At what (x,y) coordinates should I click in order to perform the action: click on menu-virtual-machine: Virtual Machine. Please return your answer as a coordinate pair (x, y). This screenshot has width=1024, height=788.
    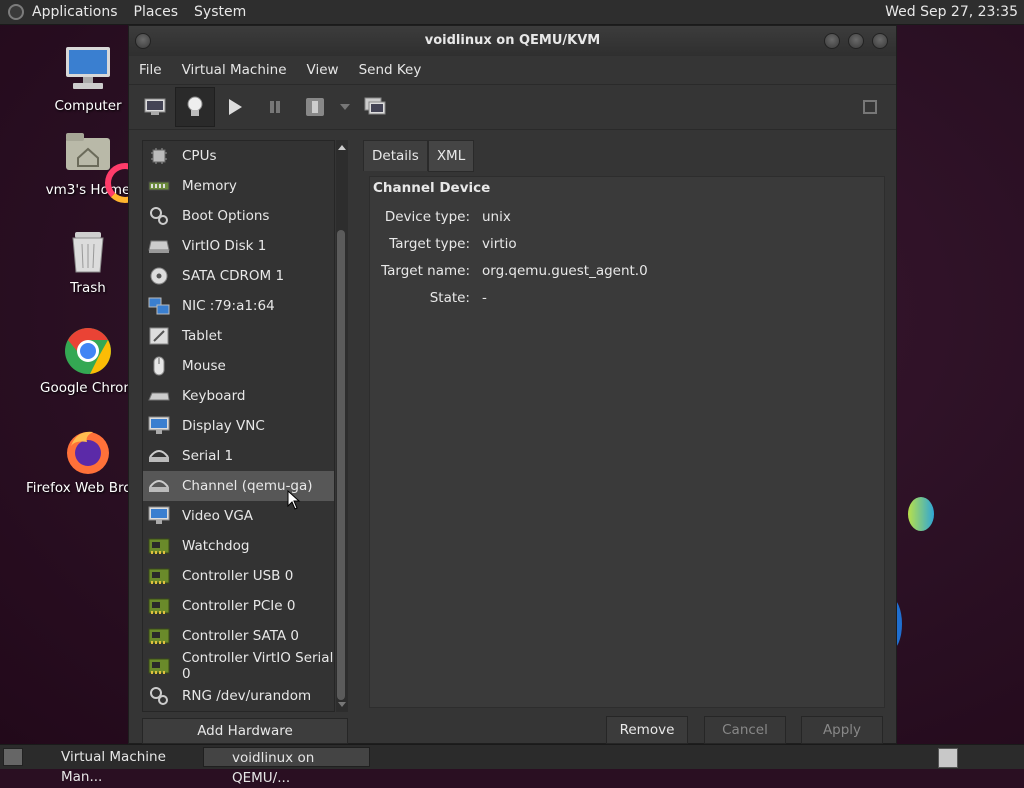
    Looking at the image, I should click on (234, 70).